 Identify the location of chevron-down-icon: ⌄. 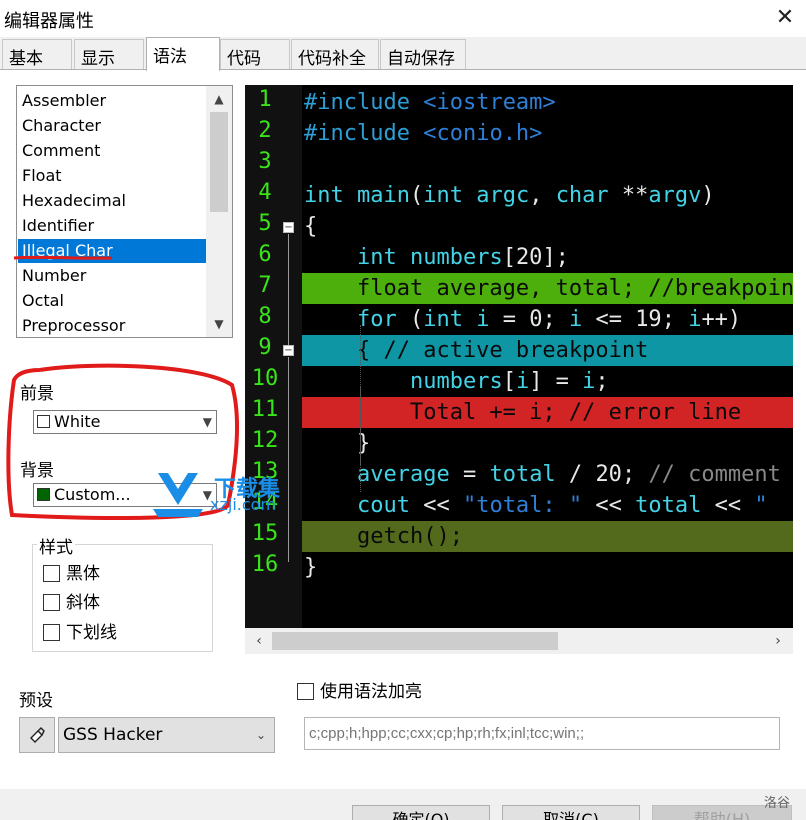
(260, 735).